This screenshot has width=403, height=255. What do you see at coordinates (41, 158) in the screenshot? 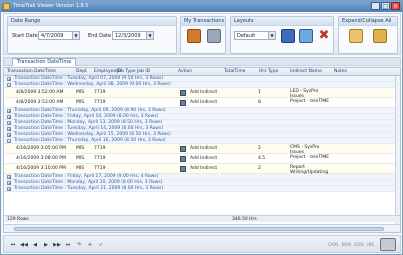
I see `cell-datetime: 4/16/2009 3:08:00 PM` at bounding box center [41, 158].